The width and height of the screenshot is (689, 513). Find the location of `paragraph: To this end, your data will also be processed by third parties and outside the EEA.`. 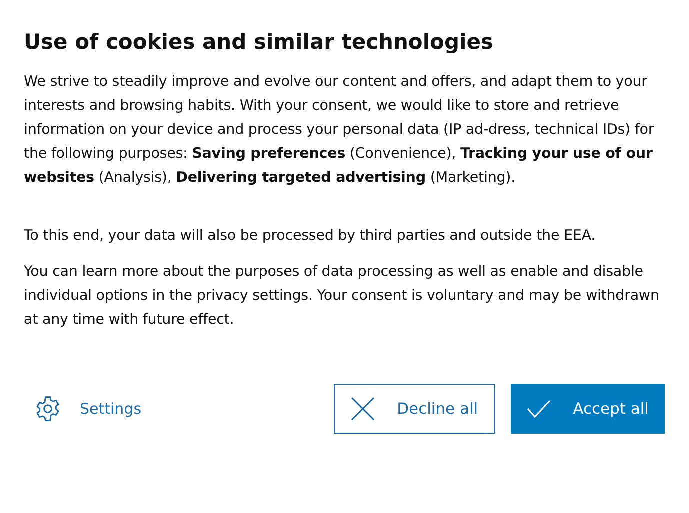

paragraph: To this end, your data will also be processed by third parties and outside the EEA. is located at coordinates (310, 236).